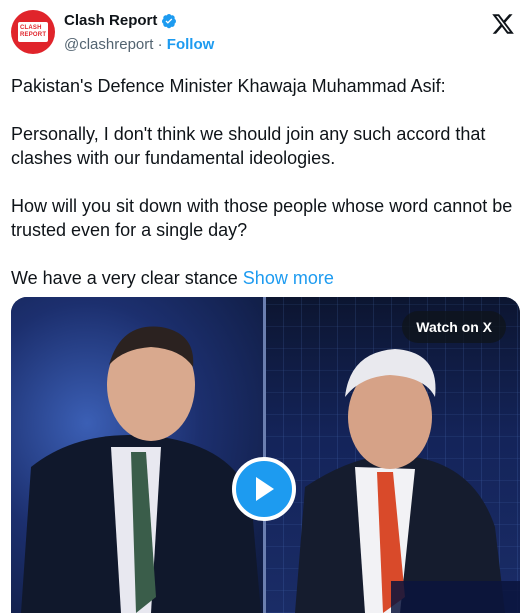 The height and width of the screenshot is (613, 531). I want to click on split-screen-divider, so click(264, 455).